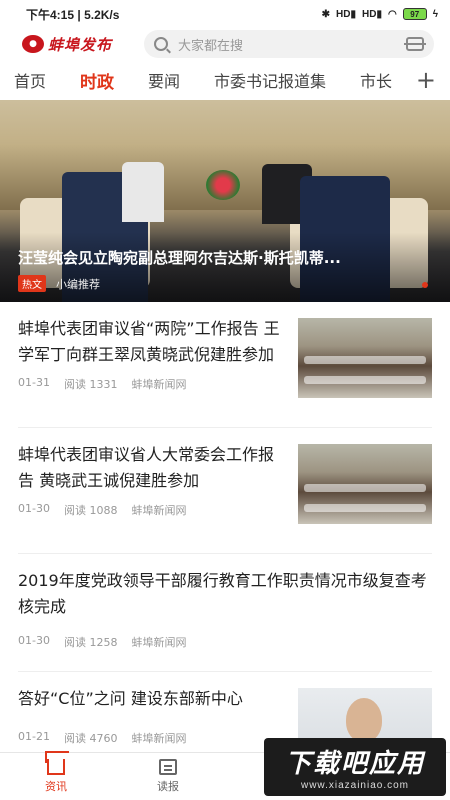 The image size is (450, 800). I want to click on status-time: 下午4:15, so click(50, 14).